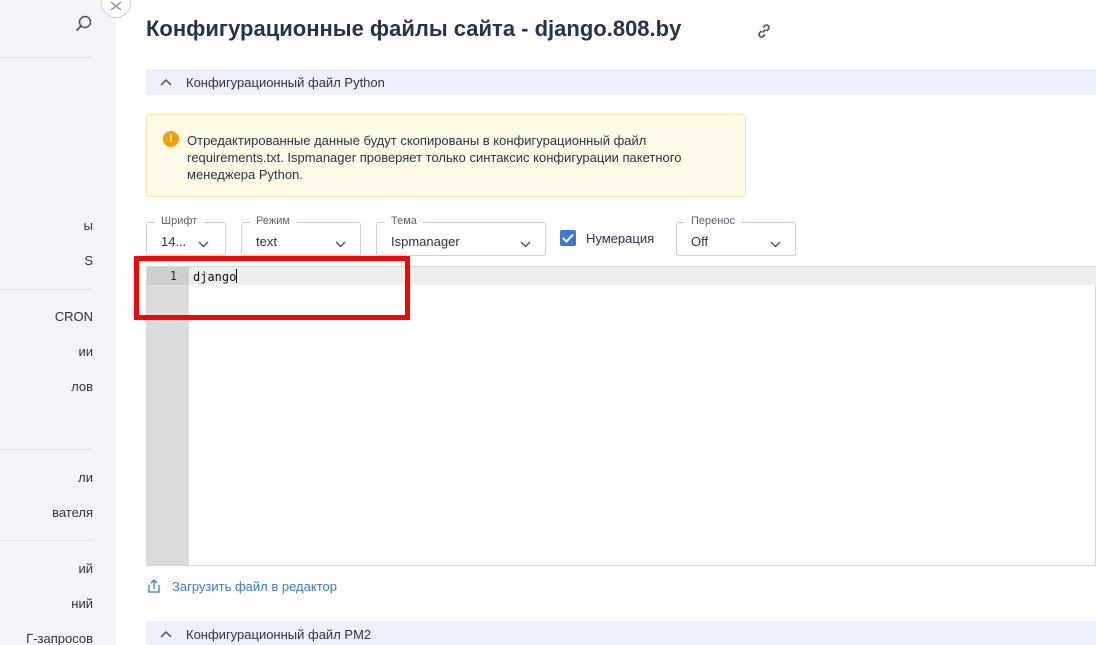  I want to click on sidebar-item: лов, so click(82, 388).